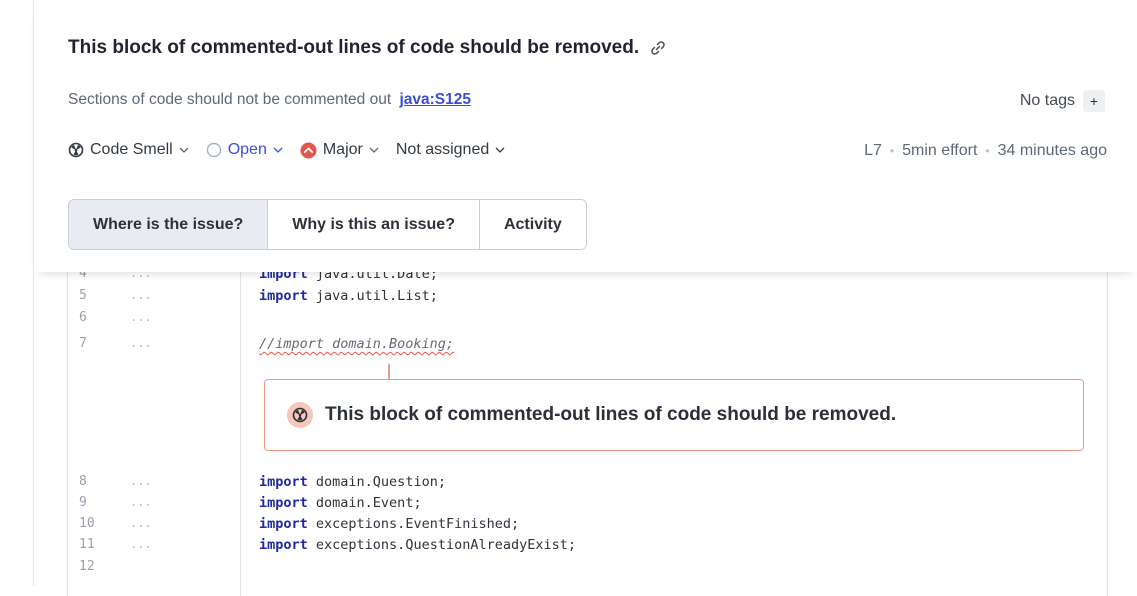 Image resolution: width=1137 pixels, height=596 pixels. I want to click on code-text: import domain.Question;, so click(352, 482).